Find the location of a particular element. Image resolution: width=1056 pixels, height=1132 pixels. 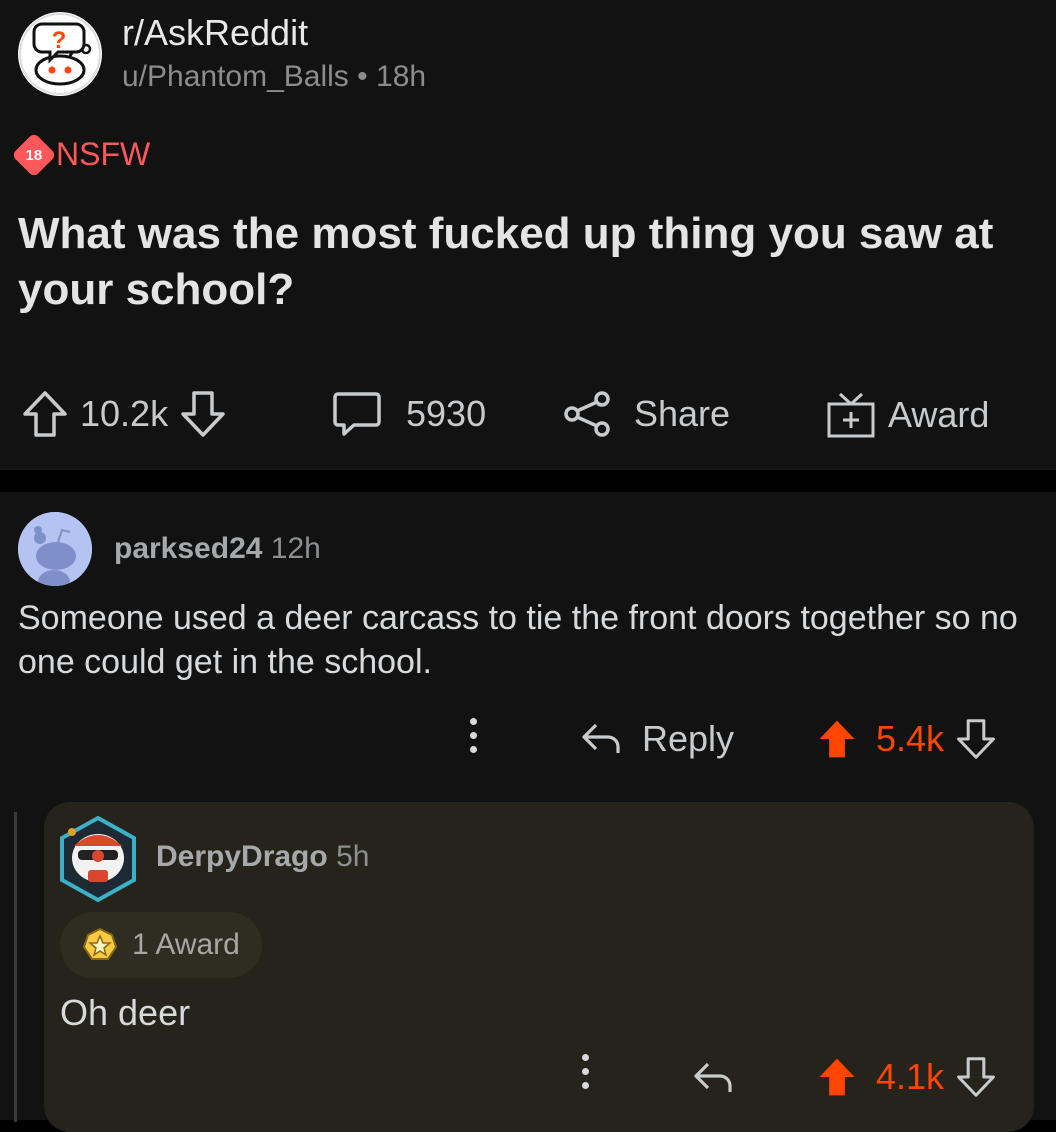

comment-count: 5930 is located at coordinates (446, 413).